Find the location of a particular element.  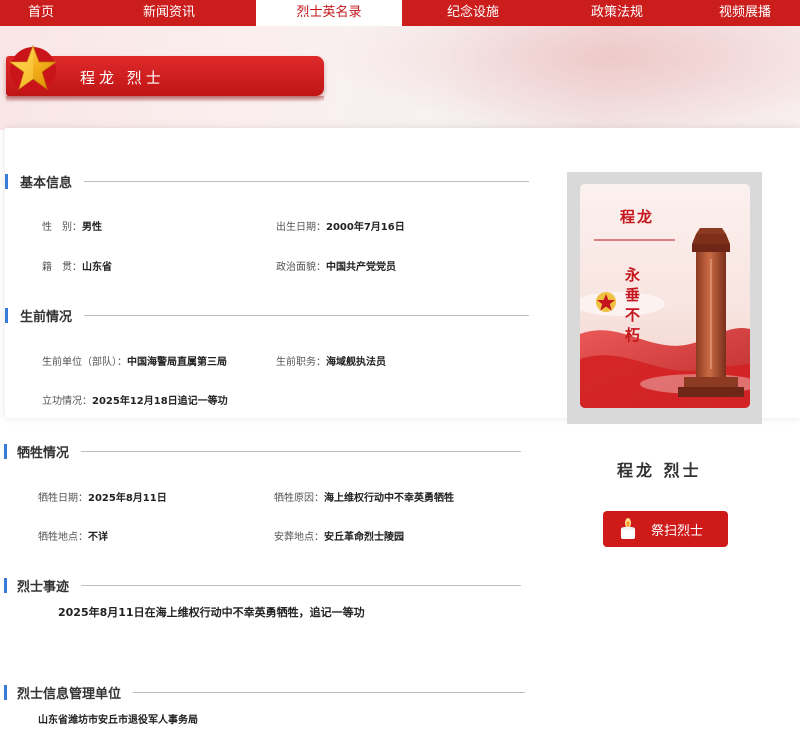

nav-videos: 视频展播 is located at coordinates (745, 13).